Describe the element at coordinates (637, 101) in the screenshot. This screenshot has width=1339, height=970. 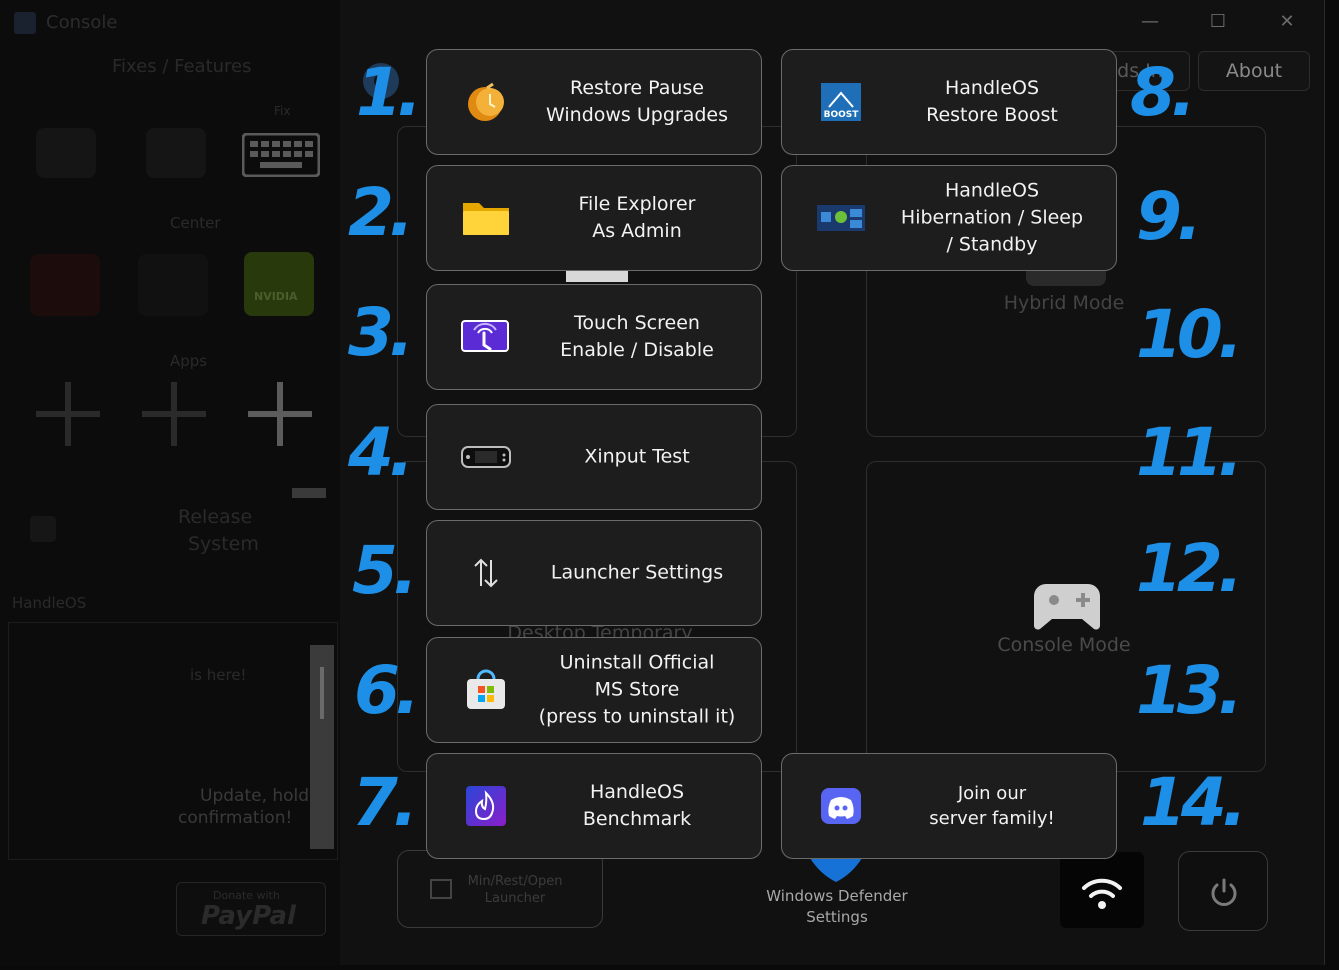
I see `restore-pause-label: Restore Pause Windows Upgrades` at that location.